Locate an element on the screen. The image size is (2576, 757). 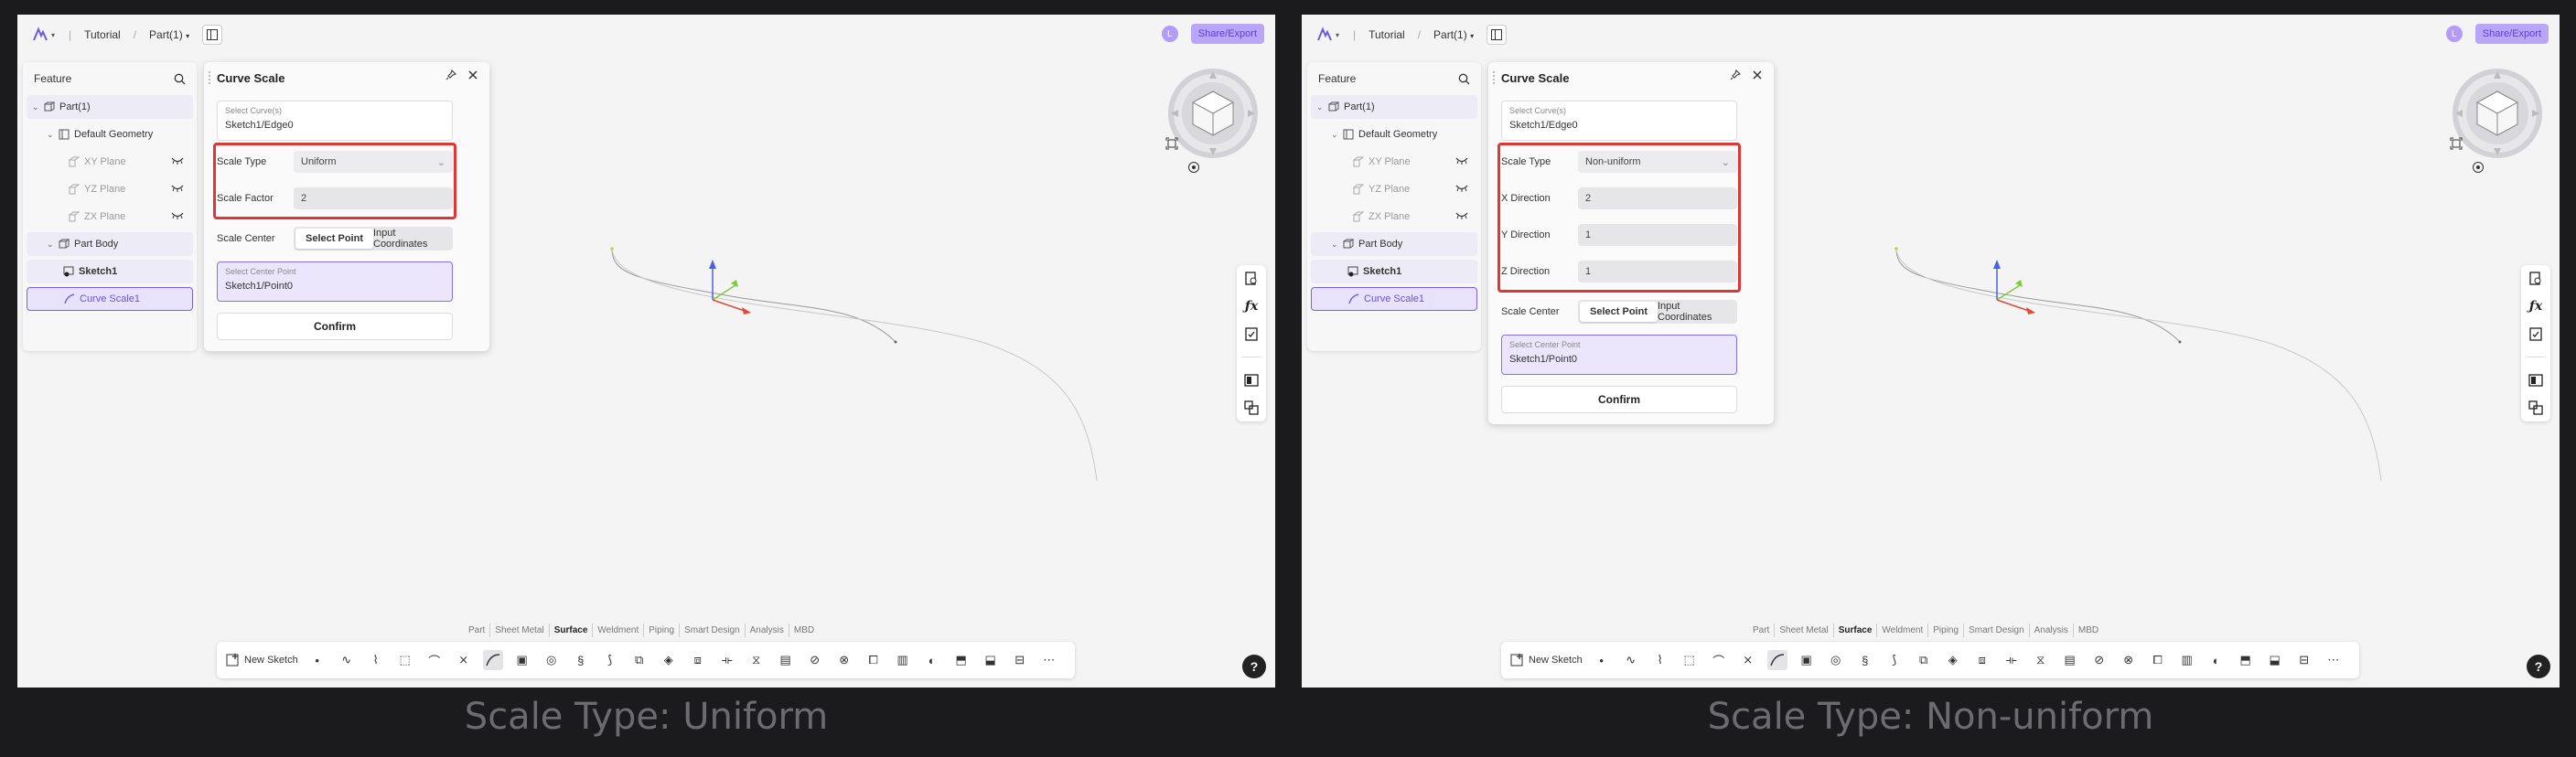
sweep-surface-icon: § is located at coordinates (581, 660).